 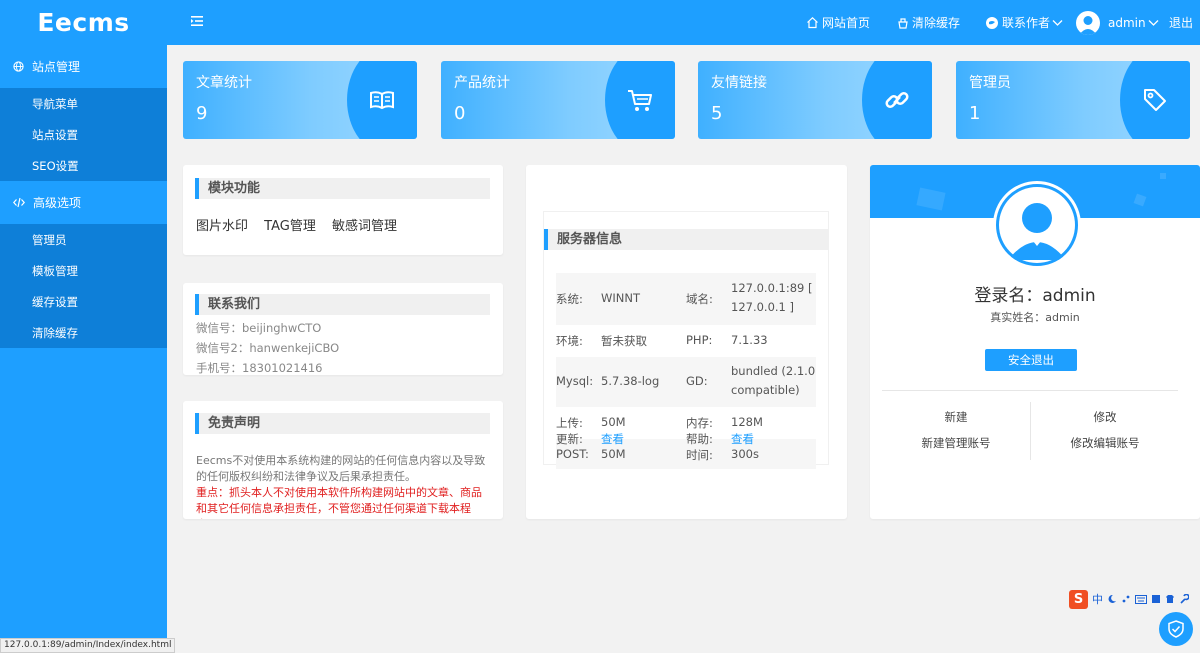 What do you see at coordinates (83, 202) in the screenshot?
I see `sidebar-group-advanced: 高级选项` at bounding box center [83, 202].